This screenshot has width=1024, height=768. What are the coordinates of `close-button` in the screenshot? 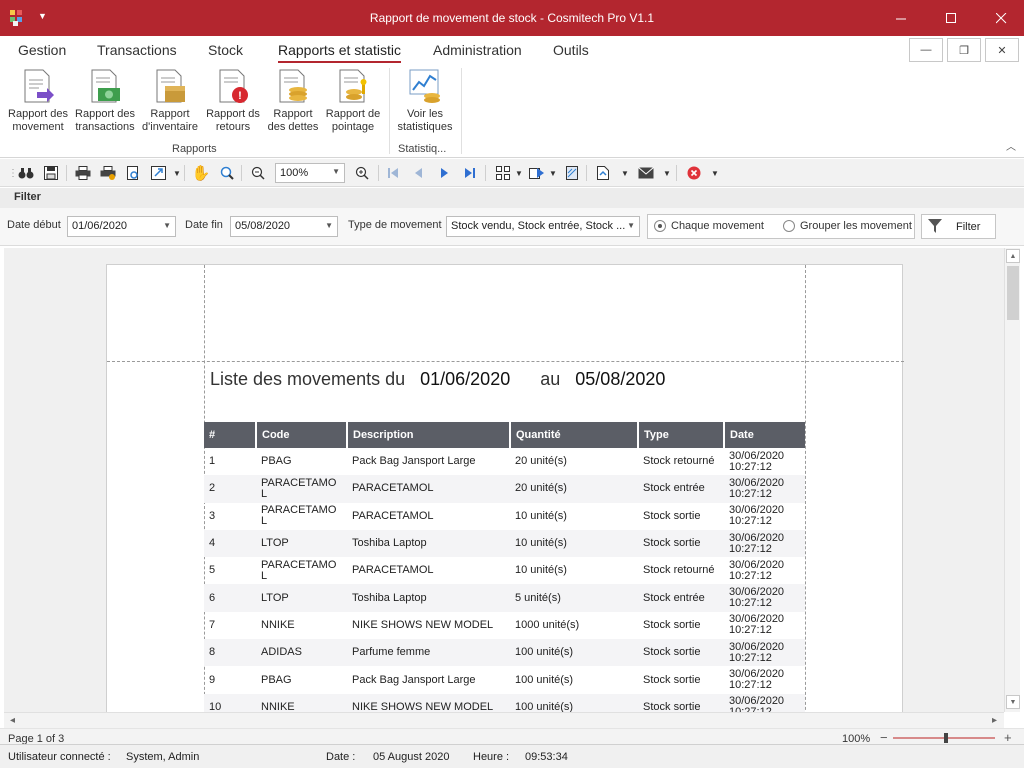 It's located at (1001, 18).